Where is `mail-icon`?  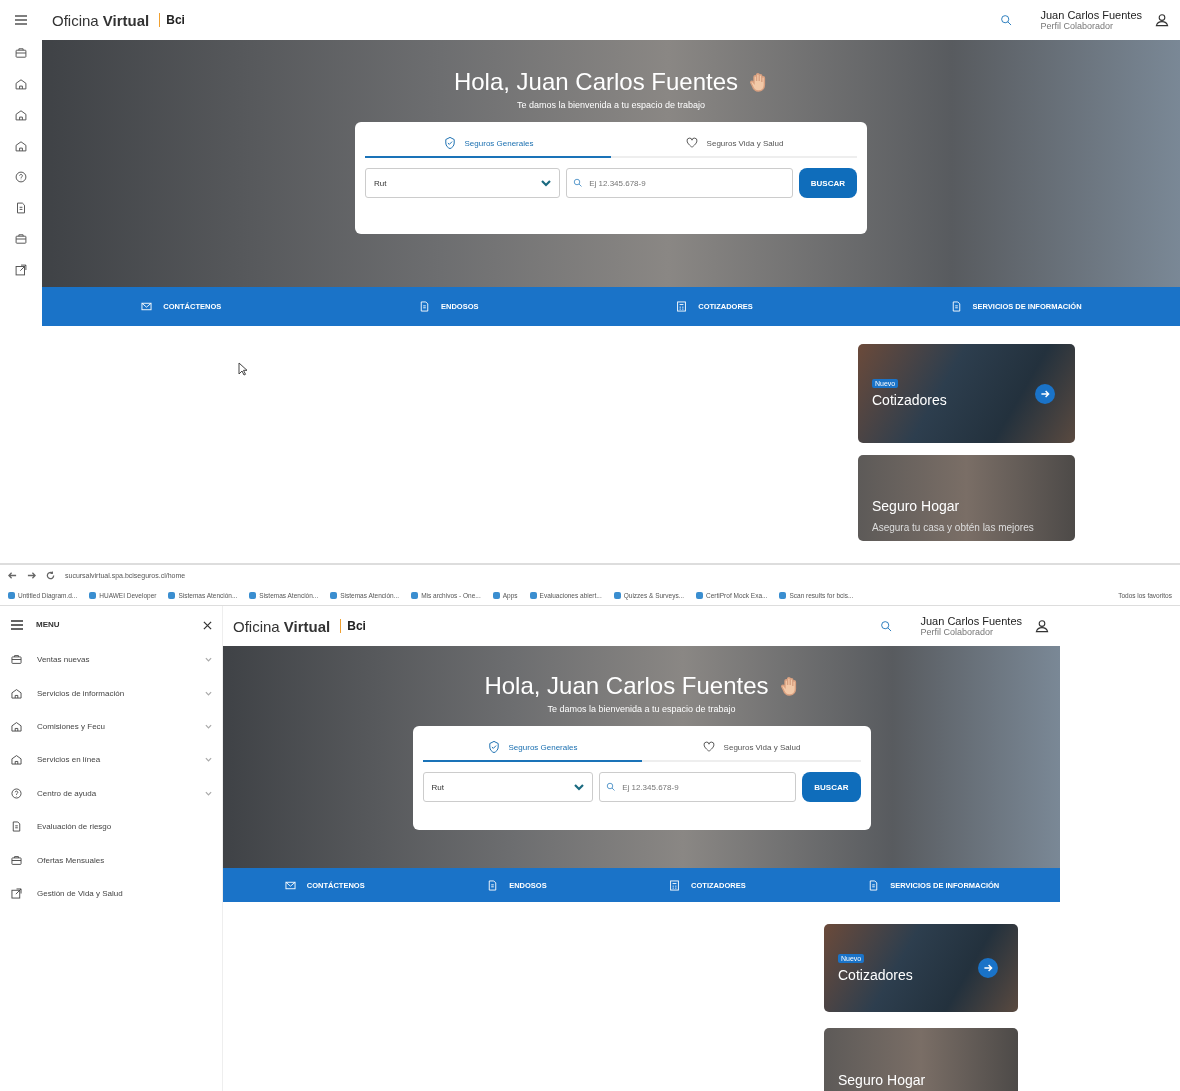
mail-icon is located at coordinates (147, 306).